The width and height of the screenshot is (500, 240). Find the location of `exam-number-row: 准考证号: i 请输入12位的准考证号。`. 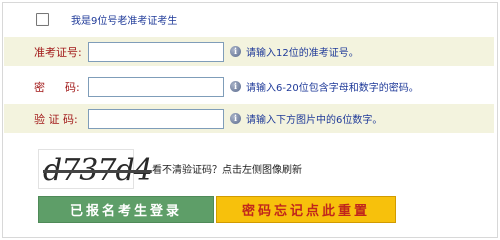

exam-number-row: 准考证号: i 请输入12位的准考证号。 is located at coordinates (249, 51).